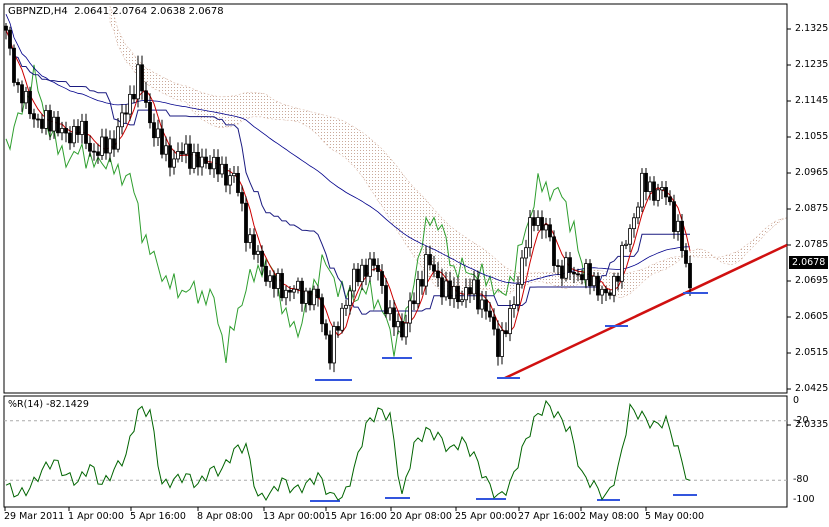  What do you see at coordinates (549, 516) in the screenshot?
I see `time-tick-label: 27 Apr 16:00` at bounding box center [549, 516].